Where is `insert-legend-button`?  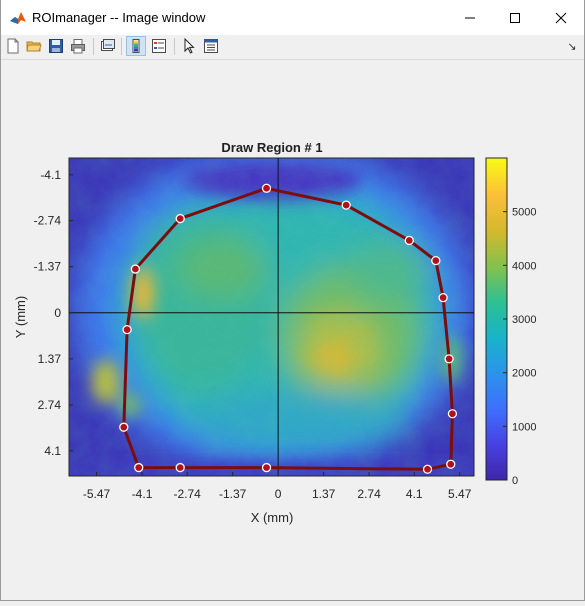 insert-legend-button is located at coordinates (159, 46).